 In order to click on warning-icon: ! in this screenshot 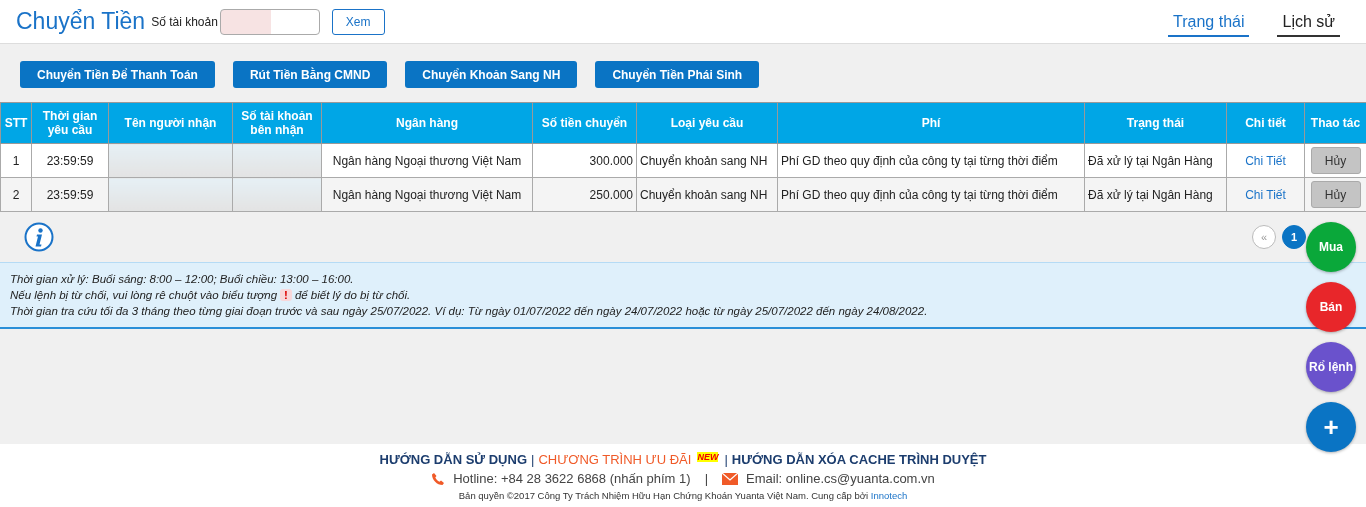, I will do `click(286, 295)`.